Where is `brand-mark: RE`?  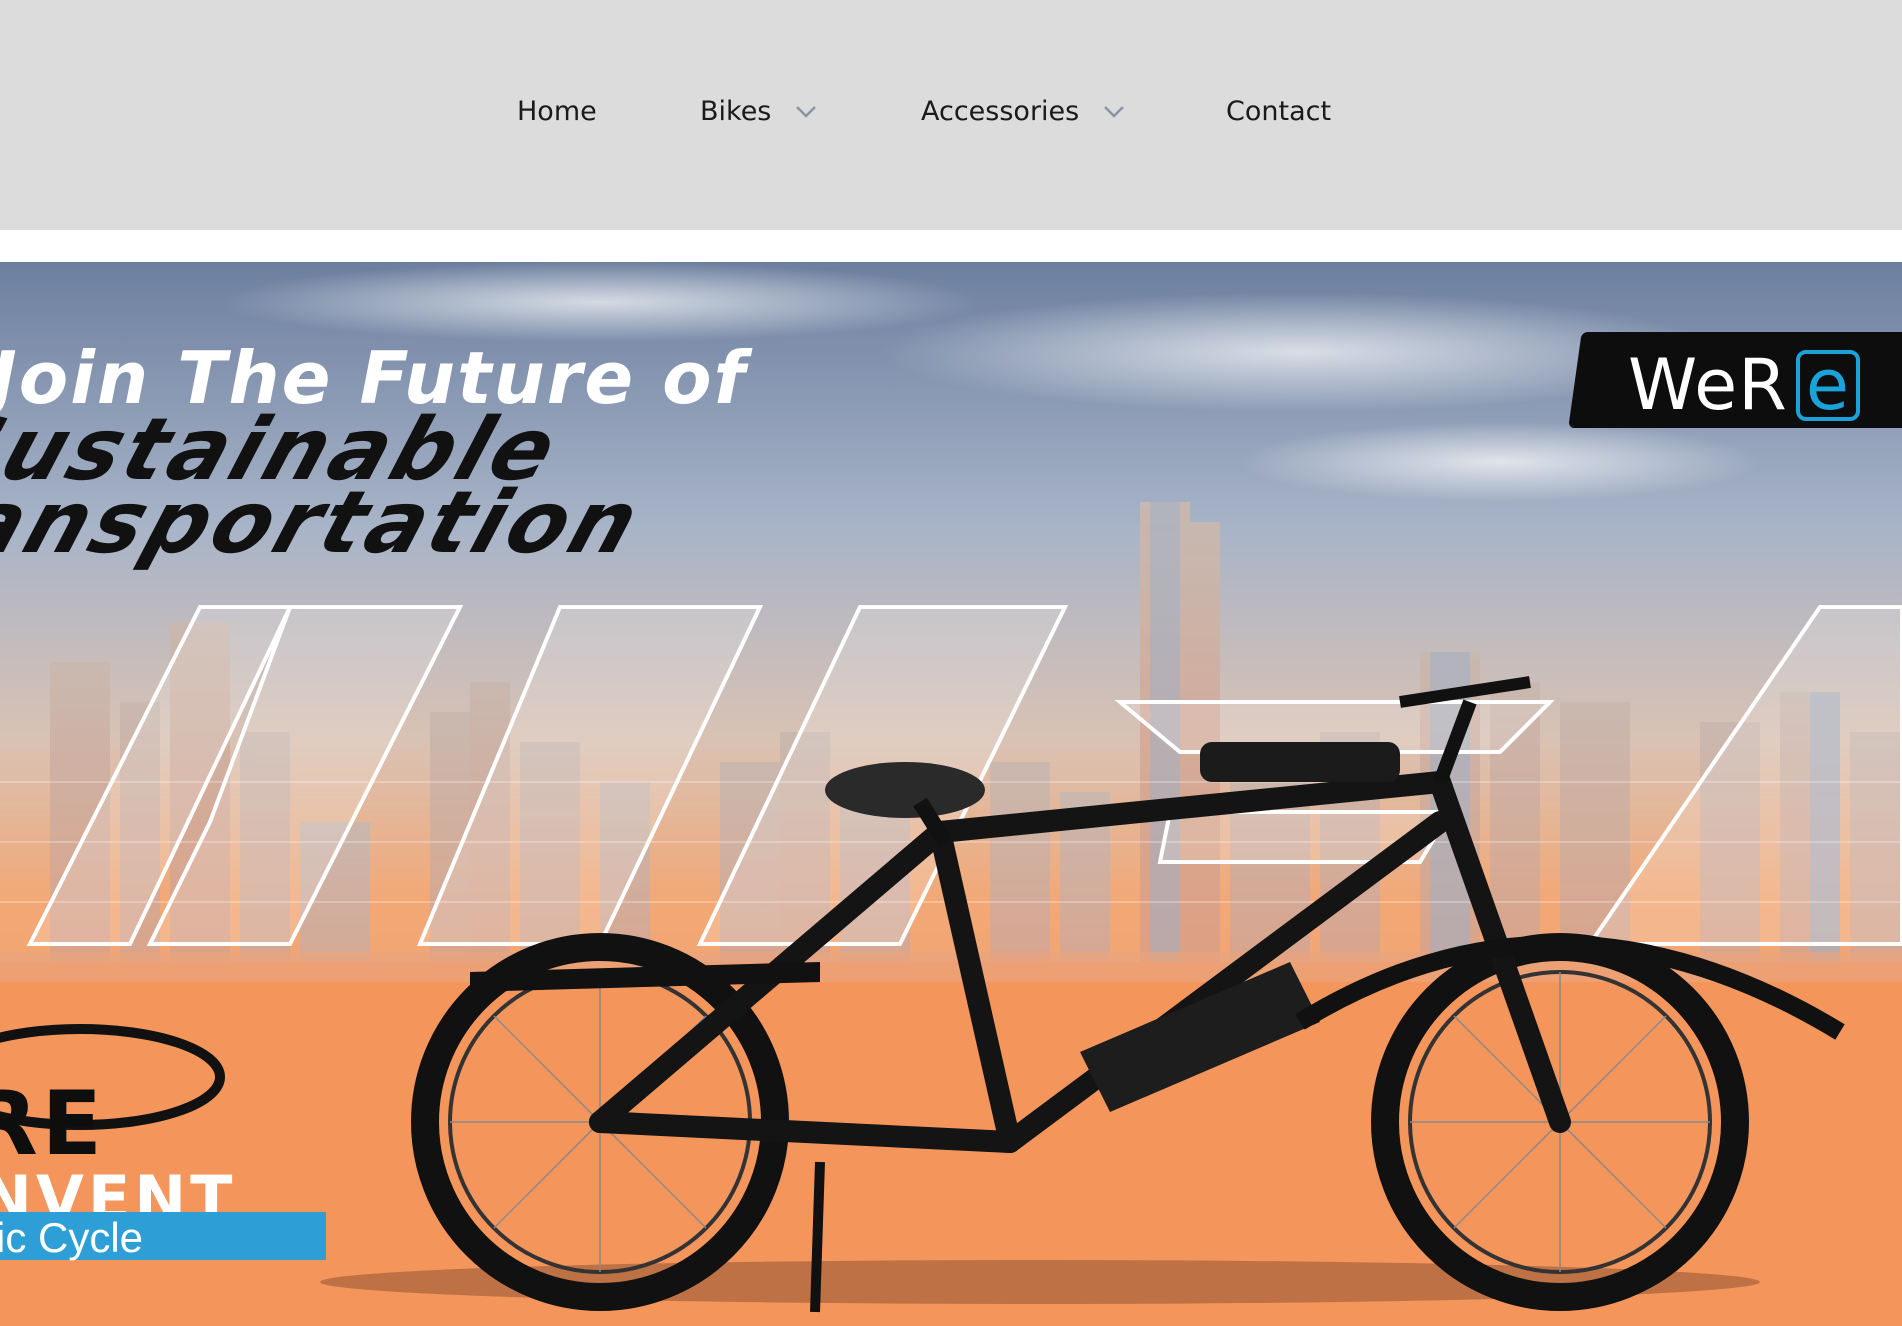
brand-mark: RE is located at coordinates (53, 1123).